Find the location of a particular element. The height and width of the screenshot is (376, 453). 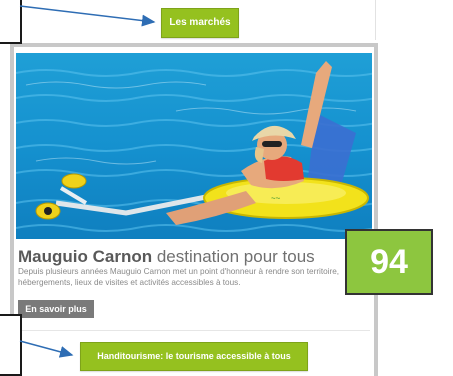

les-marches-button: Les marchés is located at coordinates (200, 23).